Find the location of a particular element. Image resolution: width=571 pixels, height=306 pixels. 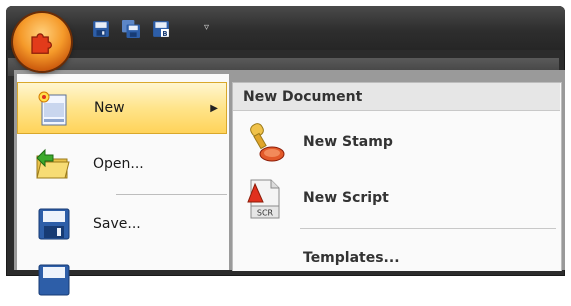

application-orb-button is located at coordinates (42, 42).